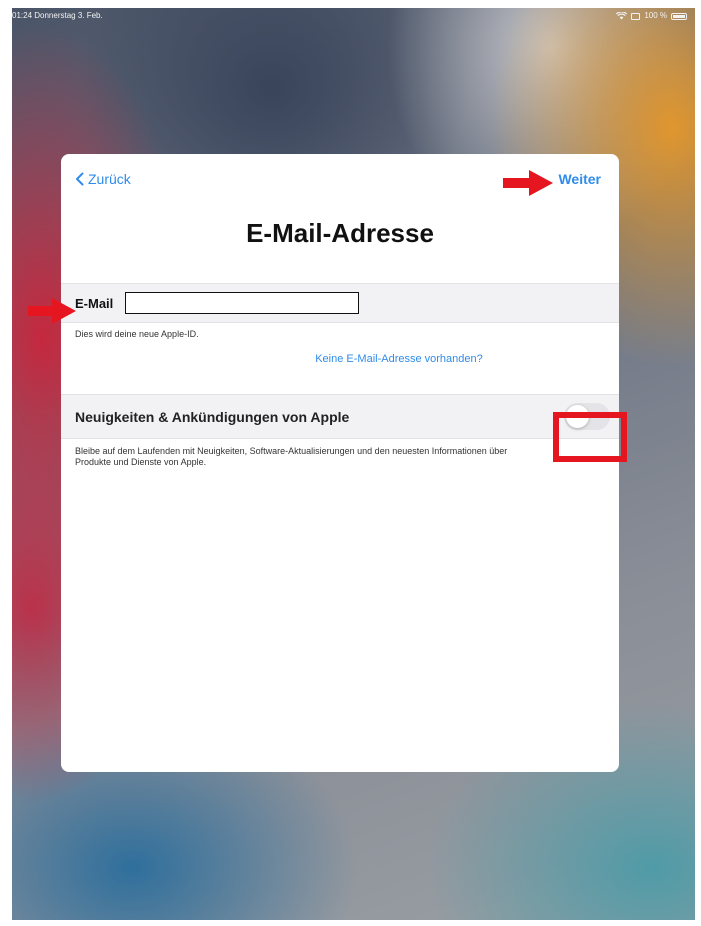  I want to click on no-email-link: Keine E-Mail-Adresse vorhanden?, so click(340, 359).